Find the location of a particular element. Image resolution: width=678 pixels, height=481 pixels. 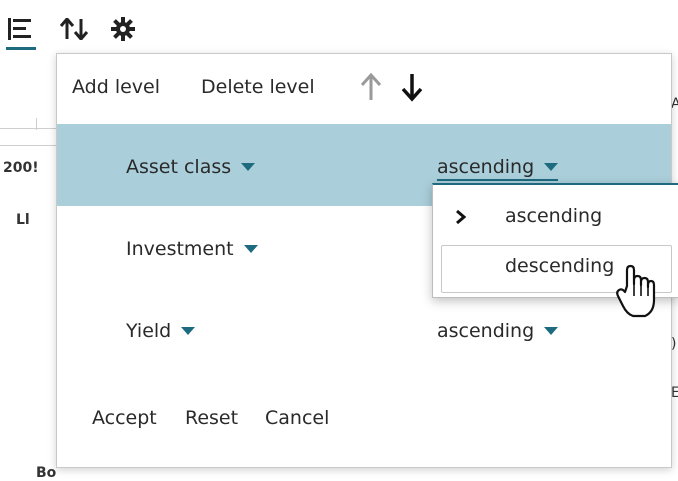

field-select: Investment is located at coordinates (192, 249).